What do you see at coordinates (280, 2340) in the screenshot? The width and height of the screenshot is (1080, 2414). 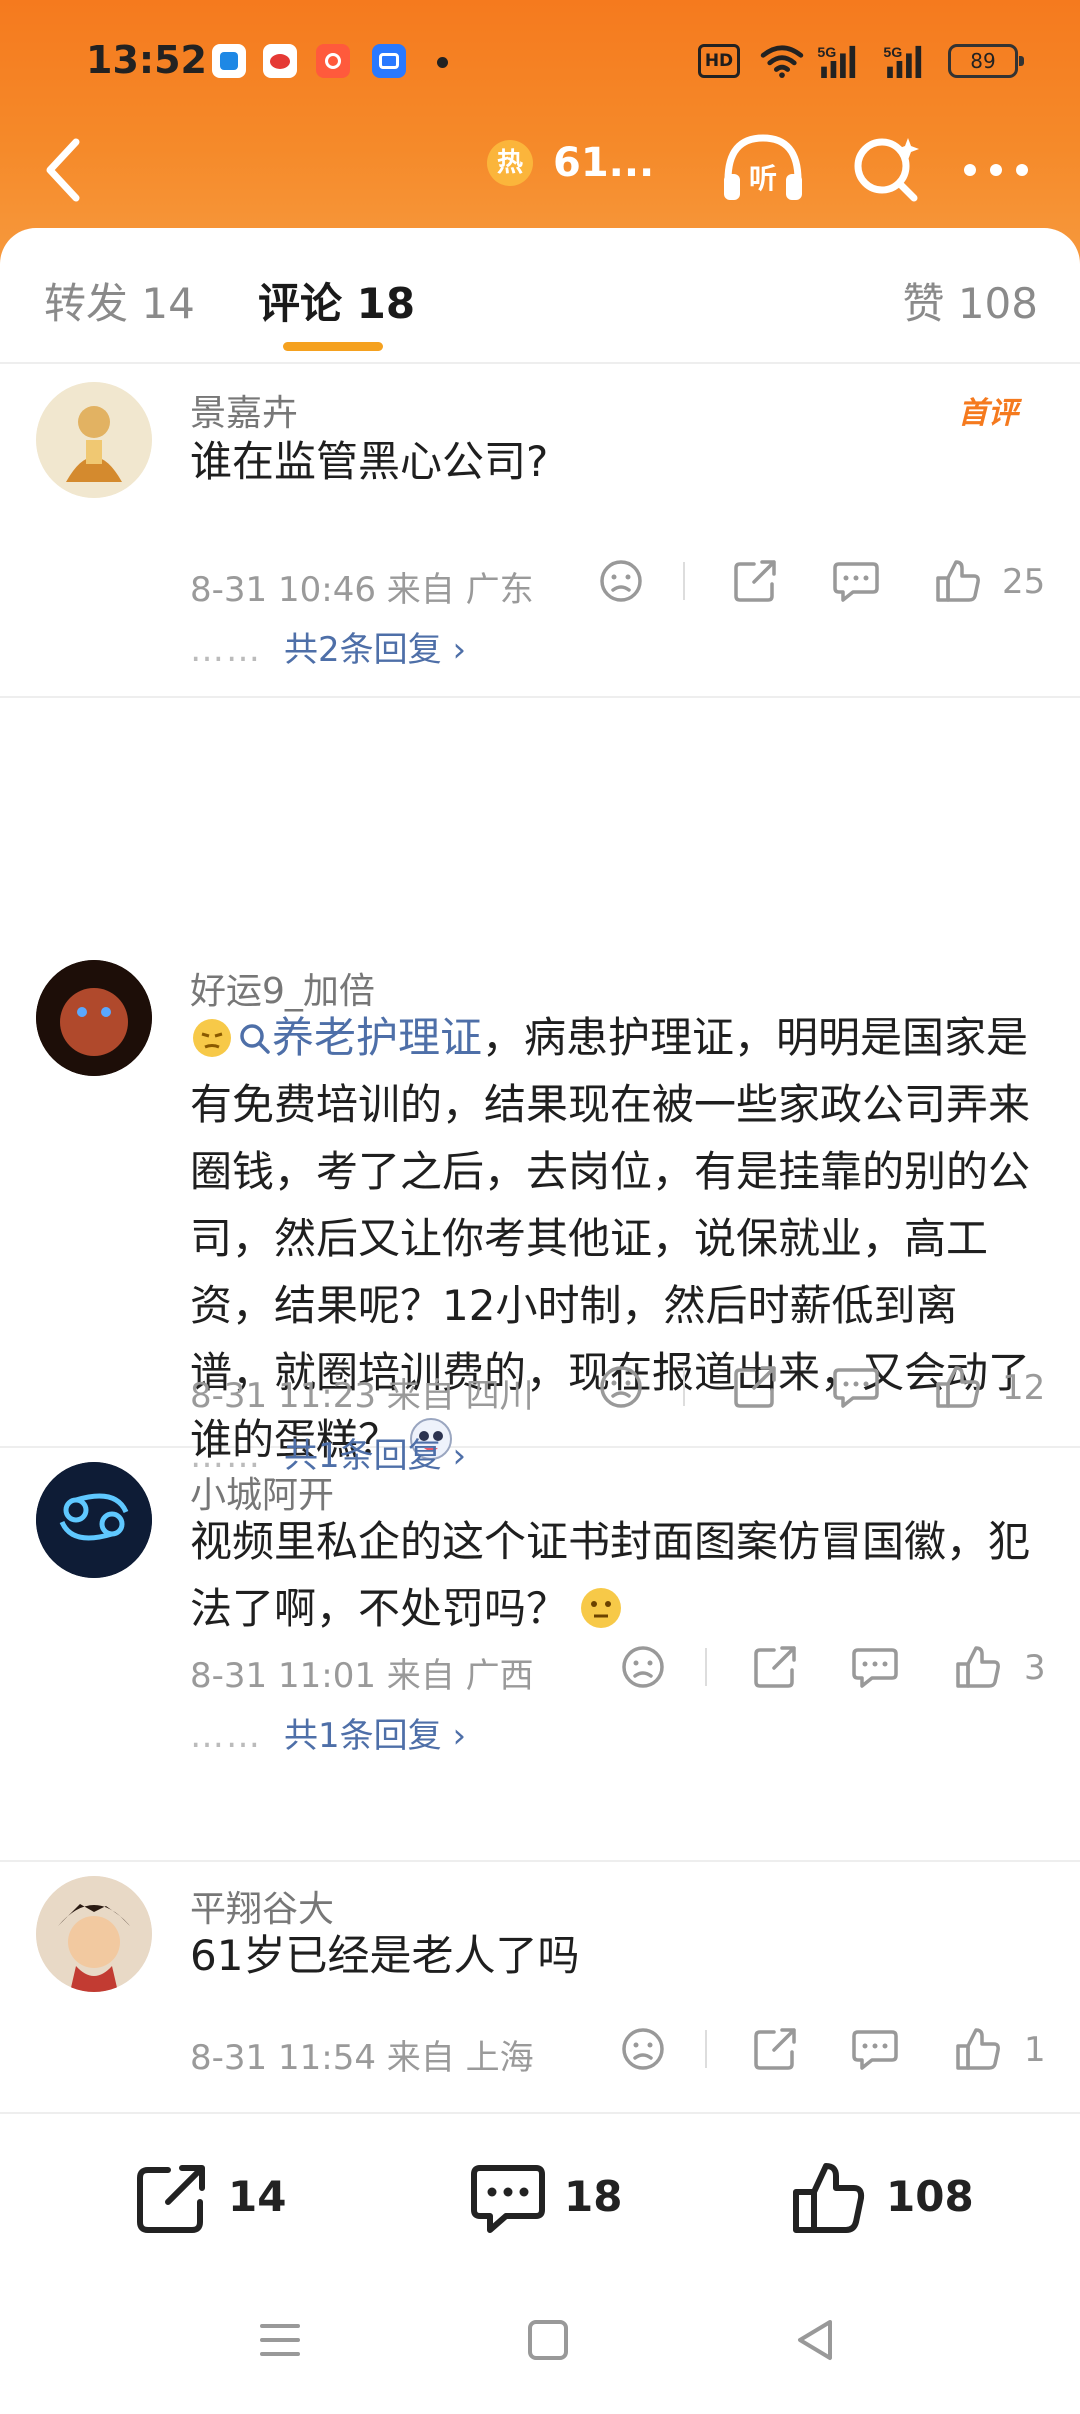 I see `menu-icon` at bounding box center [280, 2340].